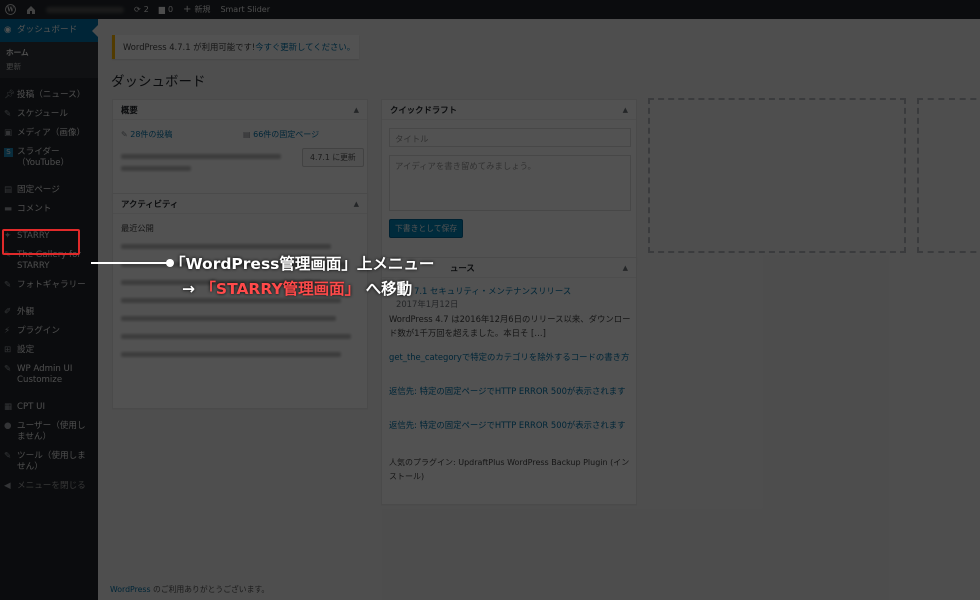 Image resolution: width=980 pixels, height=600 pixels. Describe the element at coordinates (240, 301) in the screenshot. I see `activity-widget: アクティビティ ▲ 最近公開` at that location.